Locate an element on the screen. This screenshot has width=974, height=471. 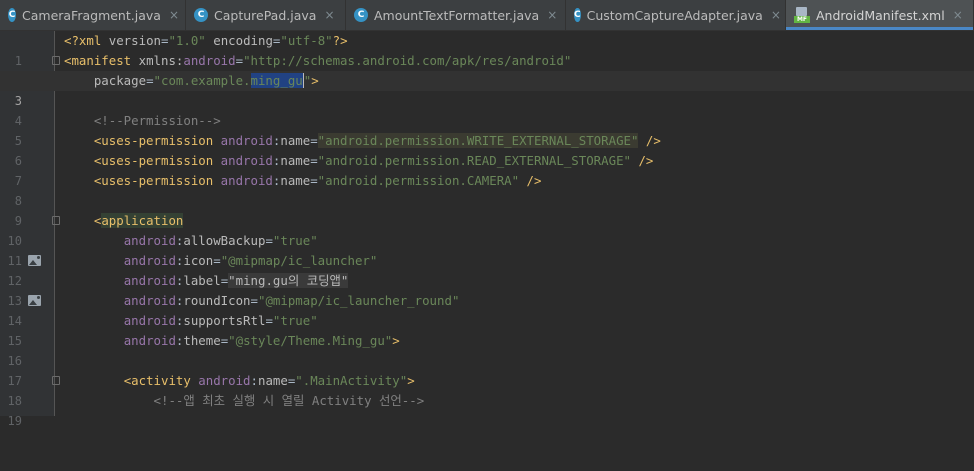
line-content: android:icon="@mipmap/ic_launcher" is located at coordinates (250, 260).